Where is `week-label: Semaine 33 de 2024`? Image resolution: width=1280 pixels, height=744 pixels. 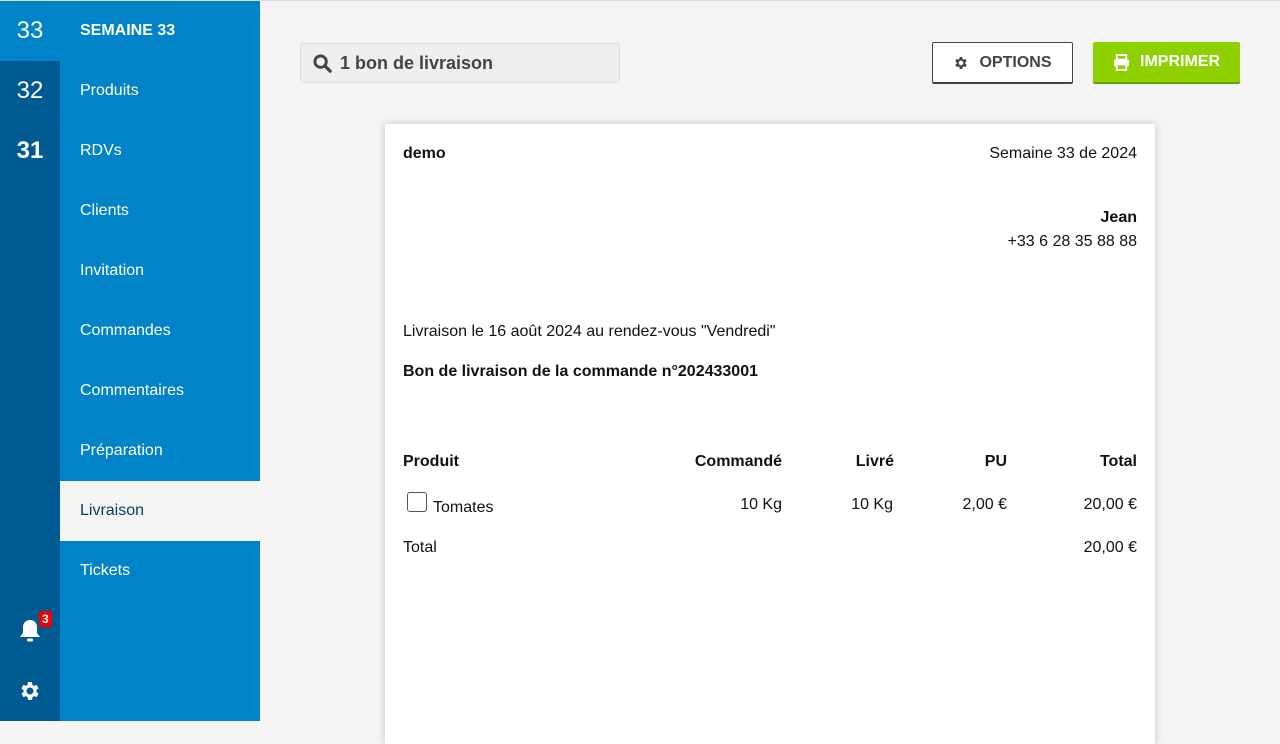
week-label: Semaine 33 de 2024 is located at coordinates (1063, 153).